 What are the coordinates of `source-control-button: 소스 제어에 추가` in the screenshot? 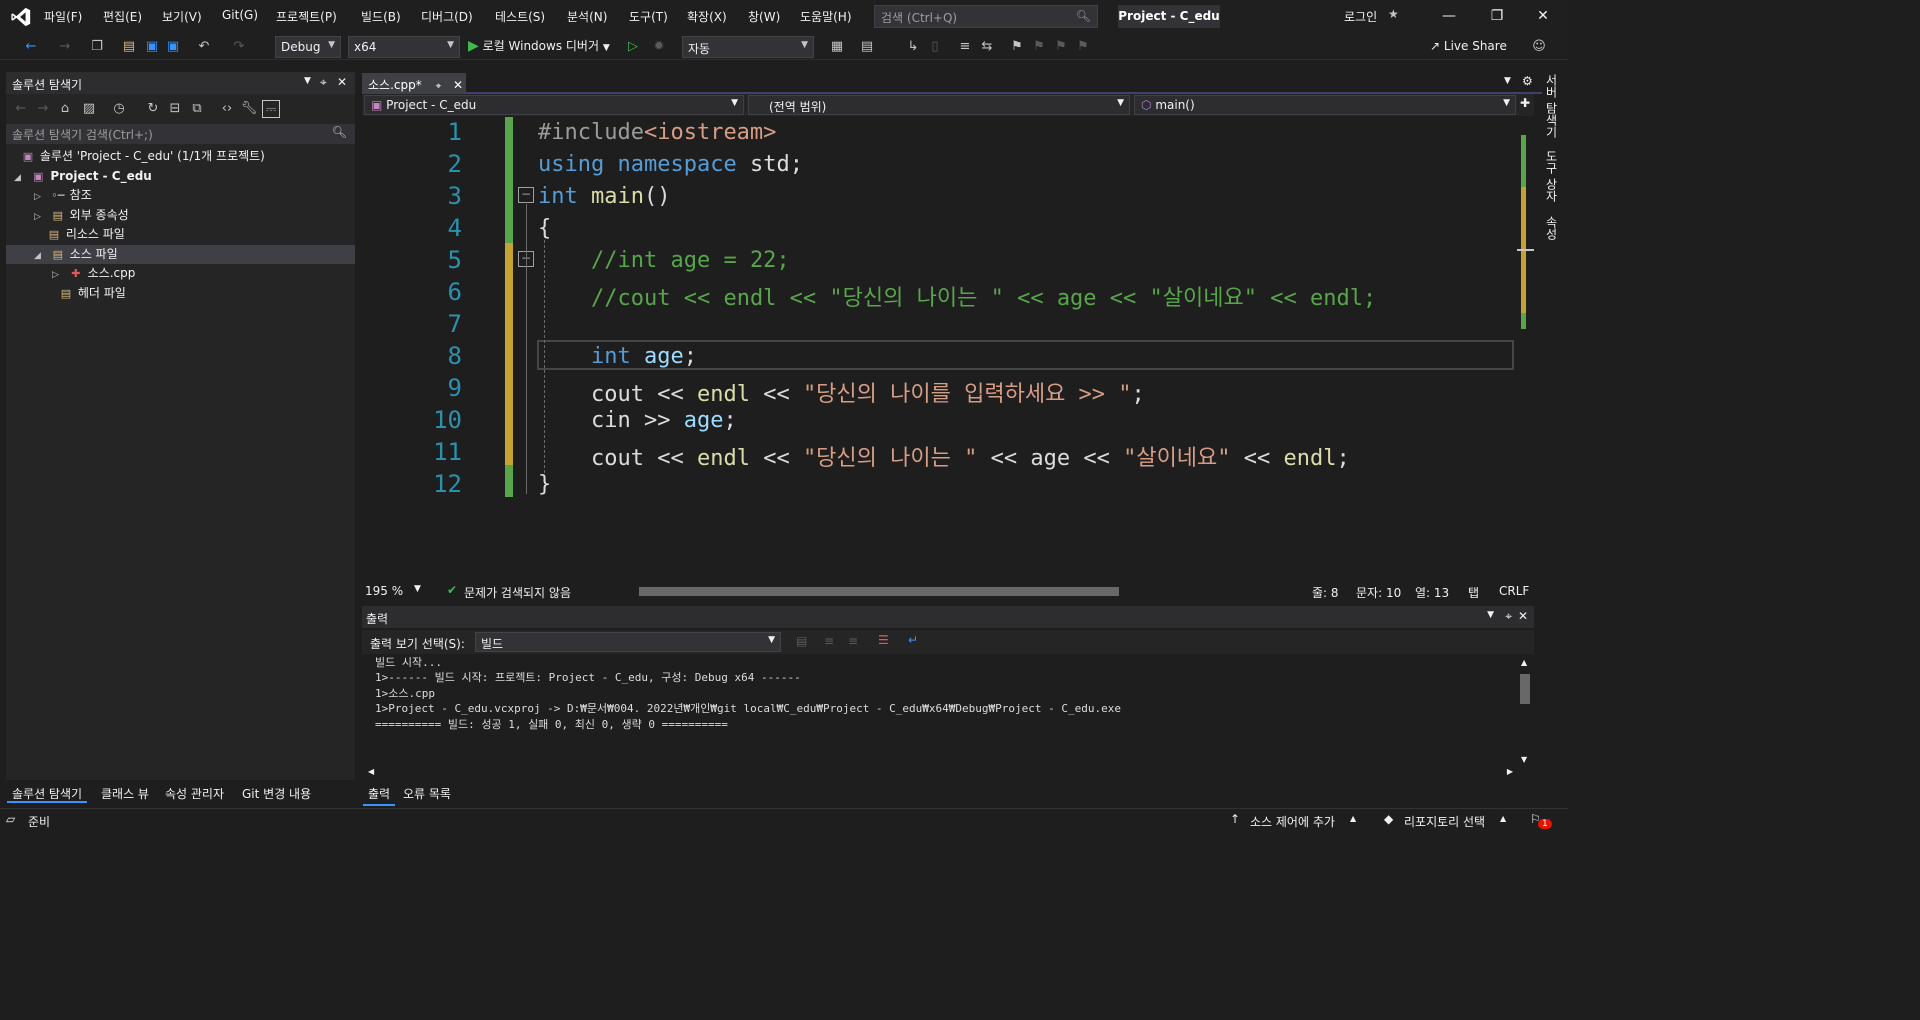 It's located at (1292, 821).